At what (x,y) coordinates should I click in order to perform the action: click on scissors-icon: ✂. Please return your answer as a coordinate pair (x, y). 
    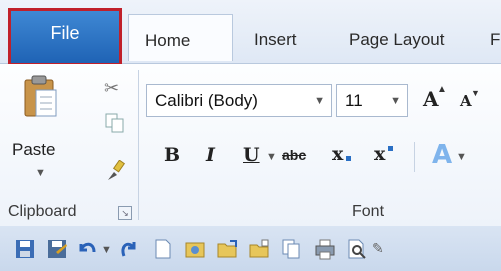
    Looking at the image, I should click on (112, 88).